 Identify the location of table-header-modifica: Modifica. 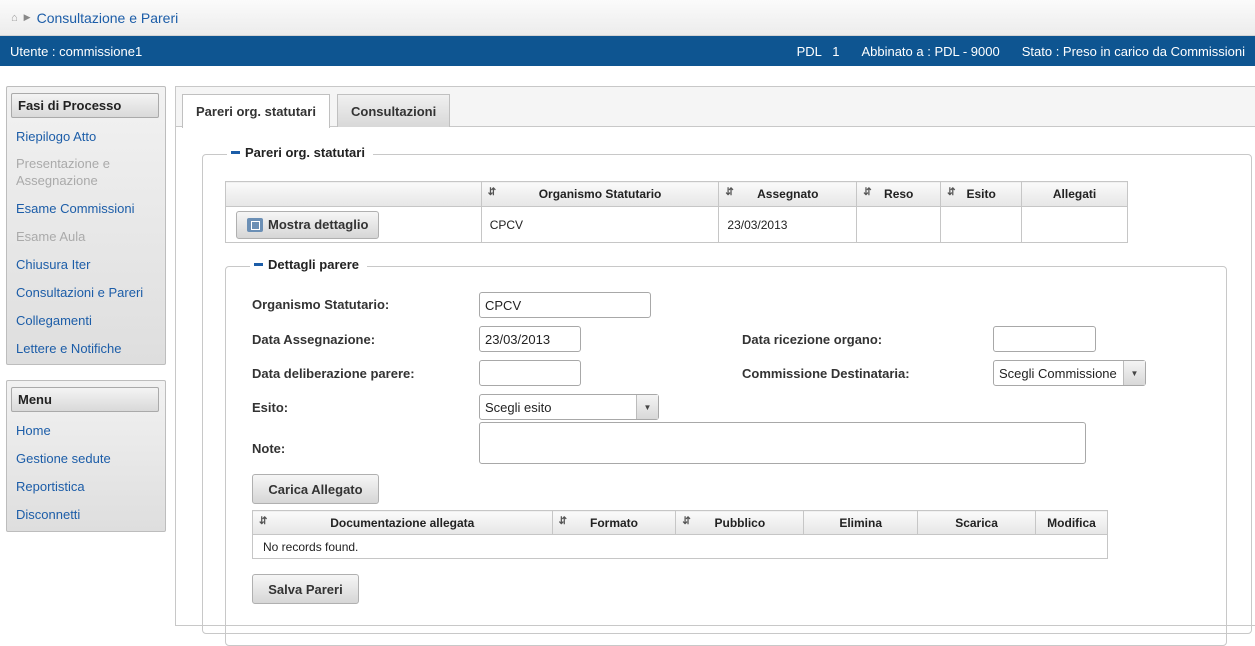
(1071, 522).